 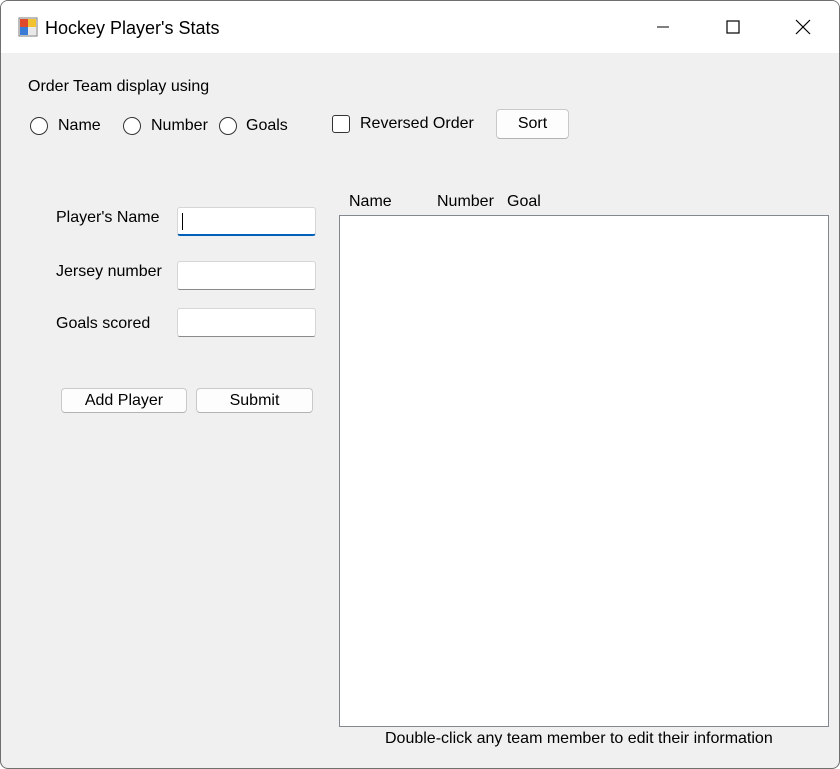 I want to click on sort-button: Sort, so click(x=532, y=124).